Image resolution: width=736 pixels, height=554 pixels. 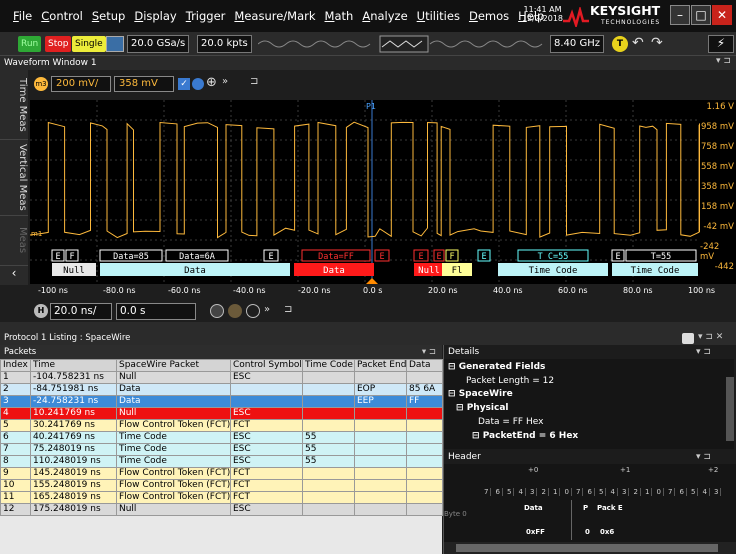 What do you see at coordinates (131, 255) in the screenshot?
I see `decode-symbol: Data=85` at bounding box center [131, 255].